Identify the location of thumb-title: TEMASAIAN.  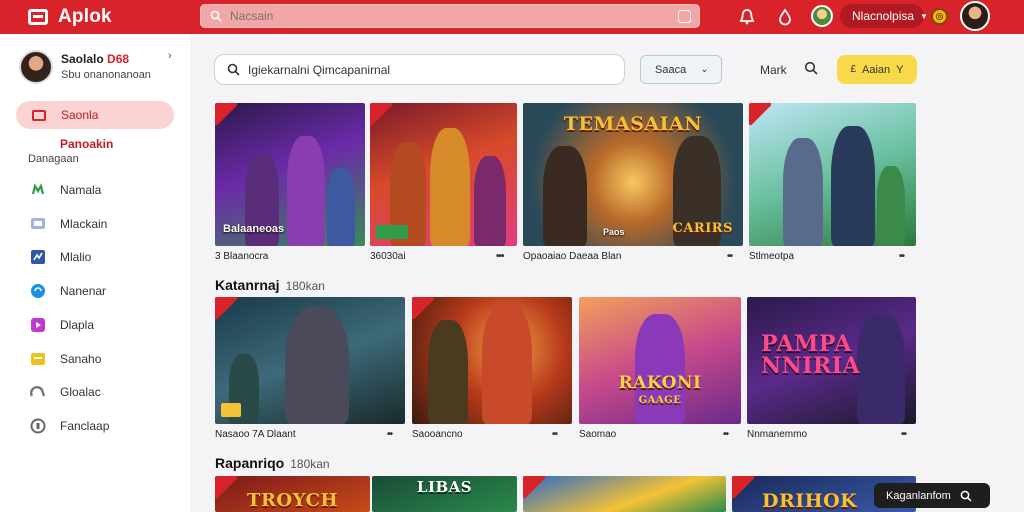
(633, 124).